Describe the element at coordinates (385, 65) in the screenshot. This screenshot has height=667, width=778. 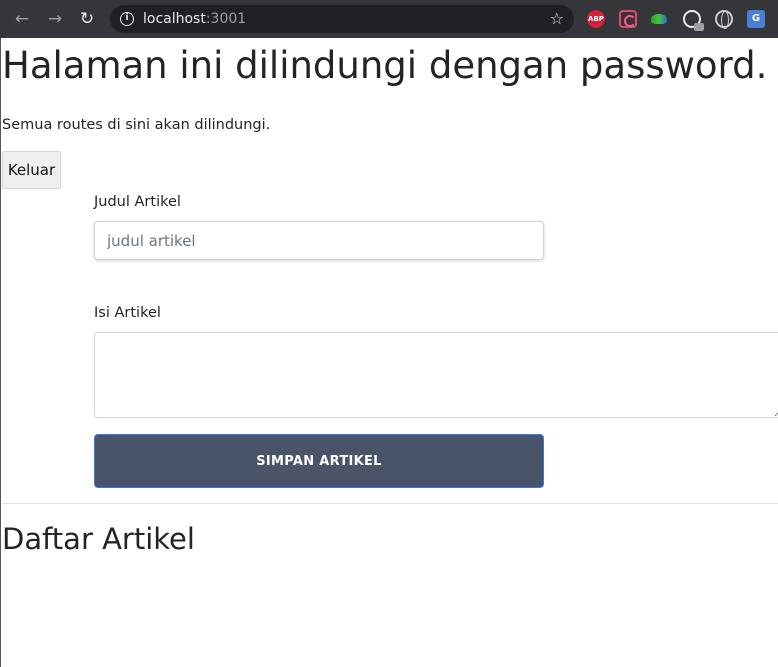
I see `page-title: Halaman ini dilindungi dengan password.` at that location.